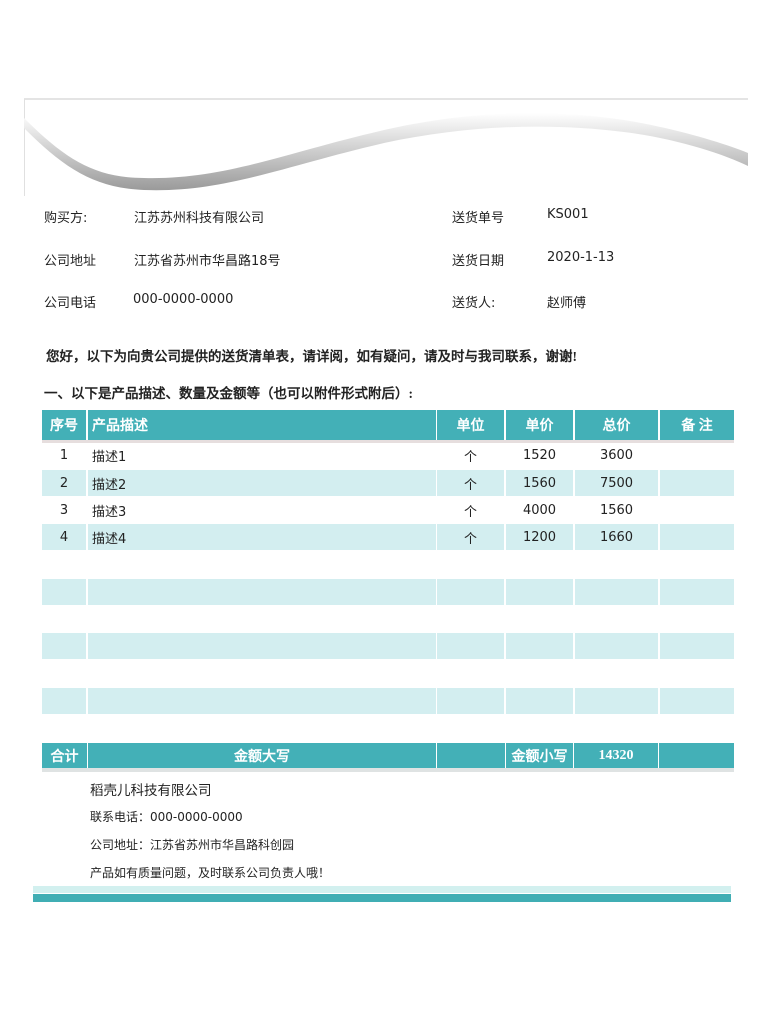  What do you see at coordinates (109, 512) in the screenshot?
I see `cell-description: 描述3` at bounding box center [109, 512].